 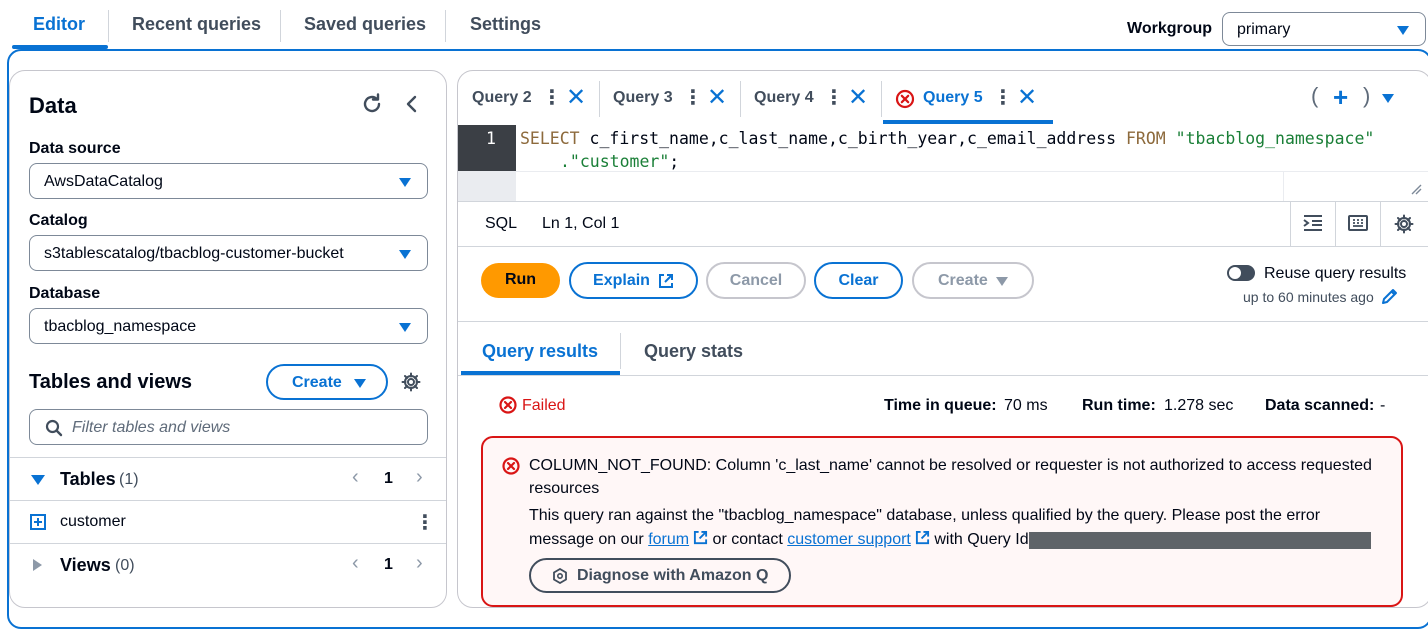 What do you see at coordinates (54, 428) in the screenshot?
I see `search-icon` at bounding box center [54, 428].